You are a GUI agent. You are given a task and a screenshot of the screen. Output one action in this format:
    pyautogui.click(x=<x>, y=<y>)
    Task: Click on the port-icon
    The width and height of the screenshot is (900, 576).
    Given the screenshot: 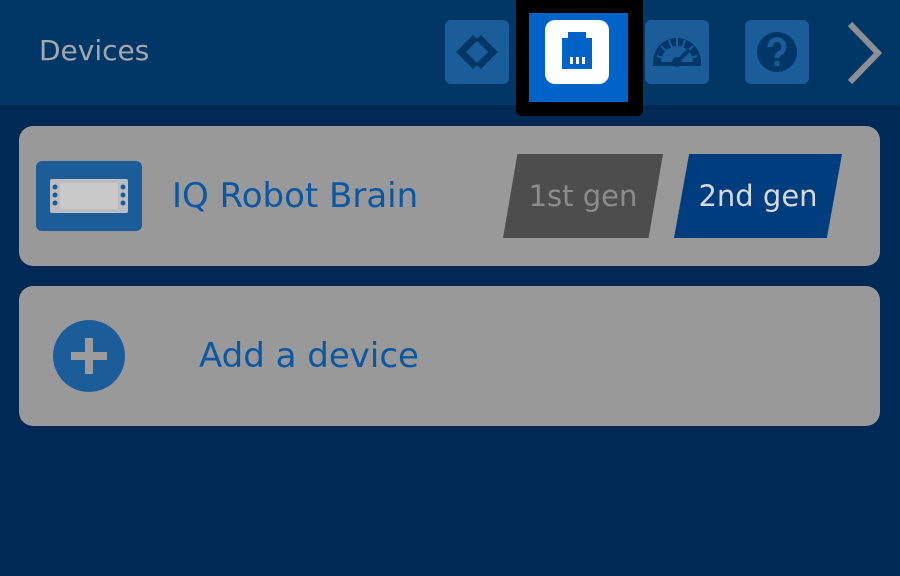 What is the action you would take?
    pyautogui.click(x=577, y=50)
    